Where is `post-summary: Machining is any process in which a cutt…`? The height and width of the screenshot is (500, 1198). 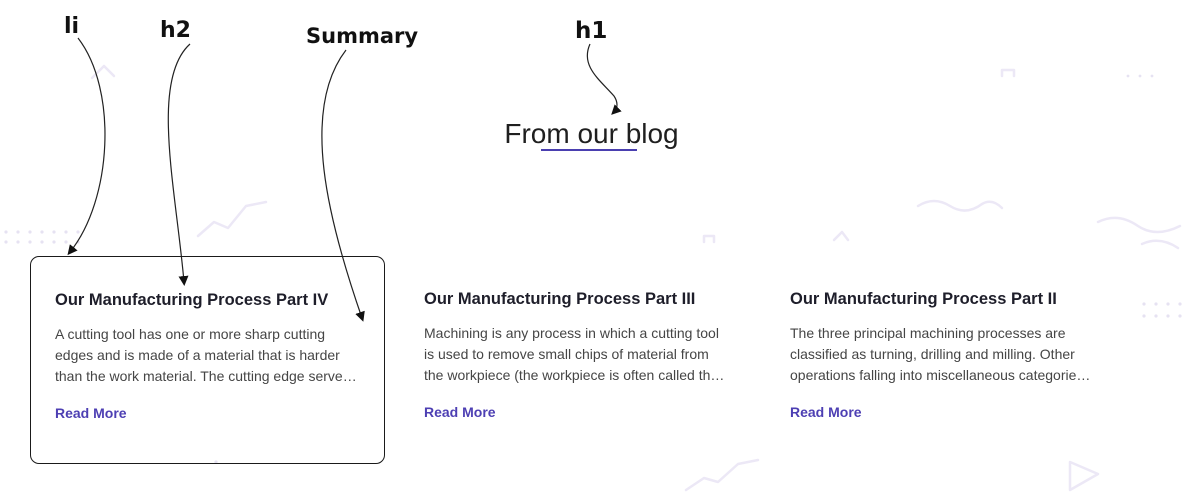
post-summary: Machining is any process in which a cutt… is located at coordinates (571, 354).